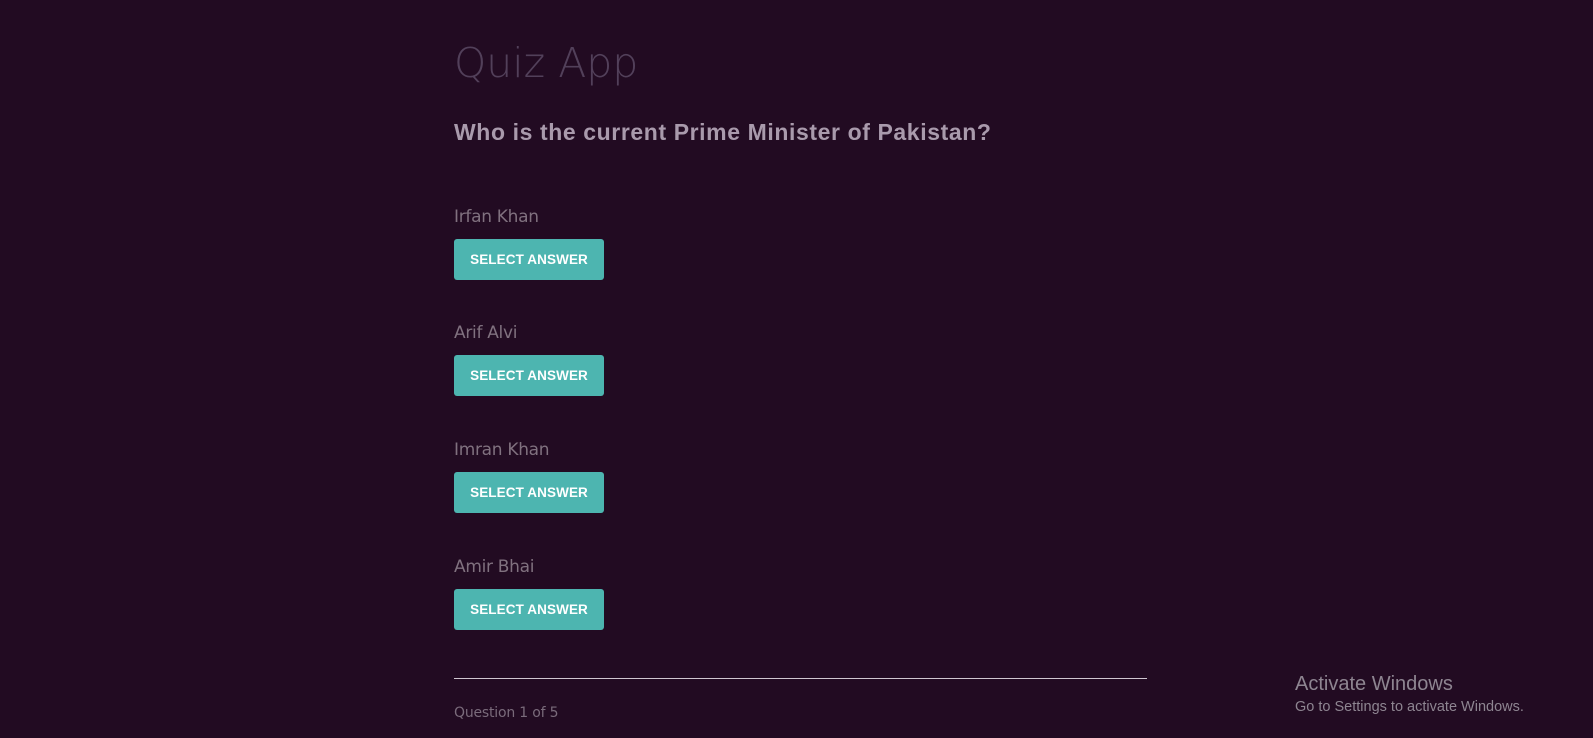 This screenshot has height=738, width=1593. Describe the element at coordinates (1409, 707) in the screenshot. I see `watermark-subtitle: Go to Settings to activate Windows.` at that location.